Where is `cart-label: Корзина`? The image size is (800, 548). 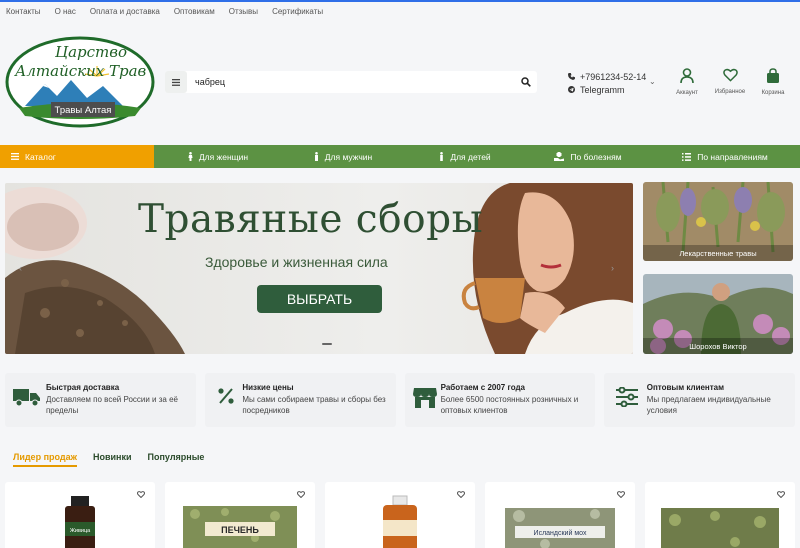
cart-label: Корзина is located at coordinates (773, 93).